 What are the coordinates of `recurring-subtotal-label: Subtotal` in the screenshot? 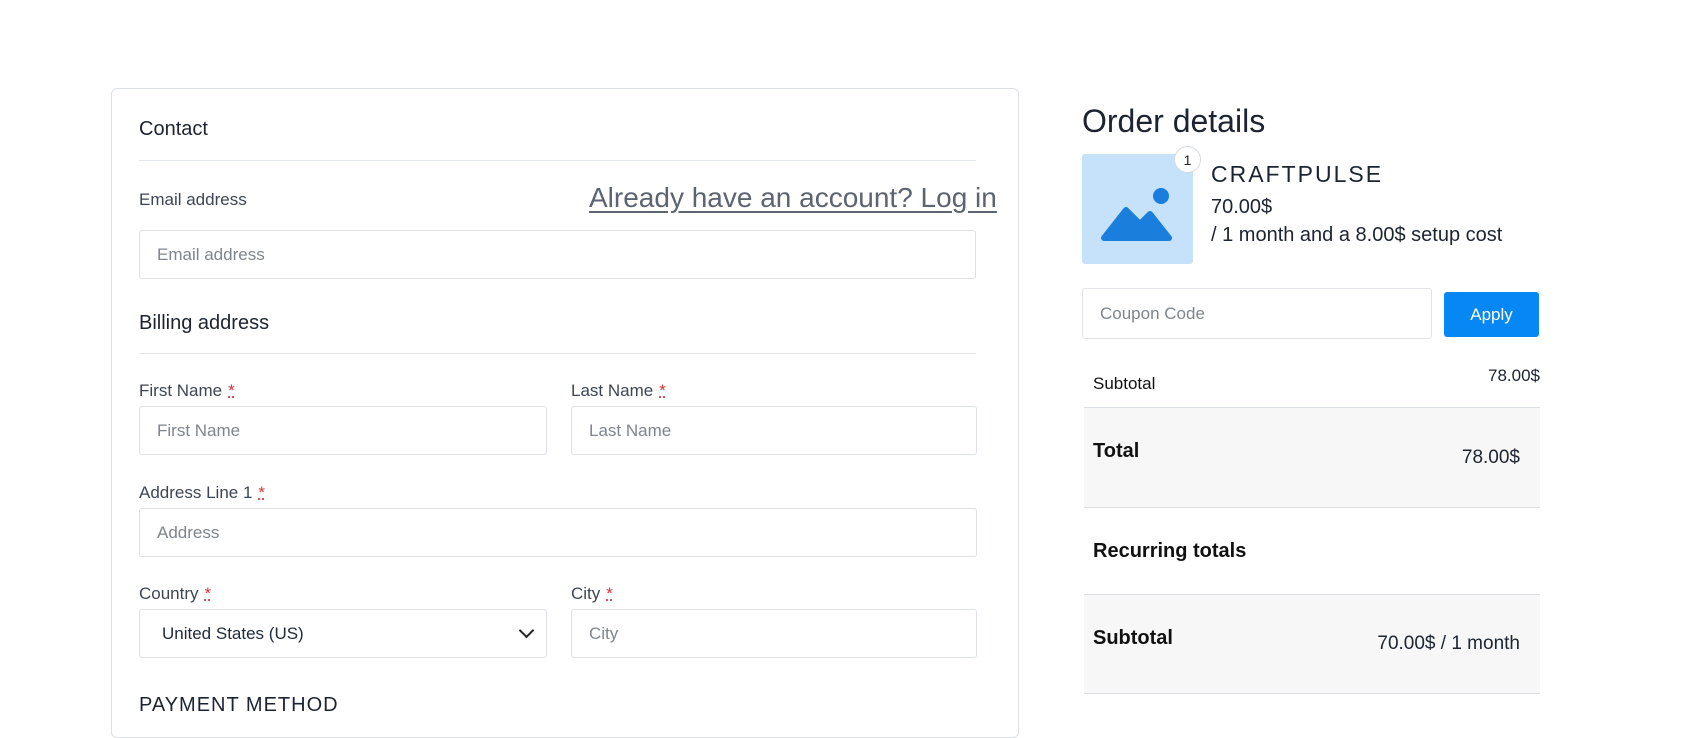 It's located at (1133, 638).